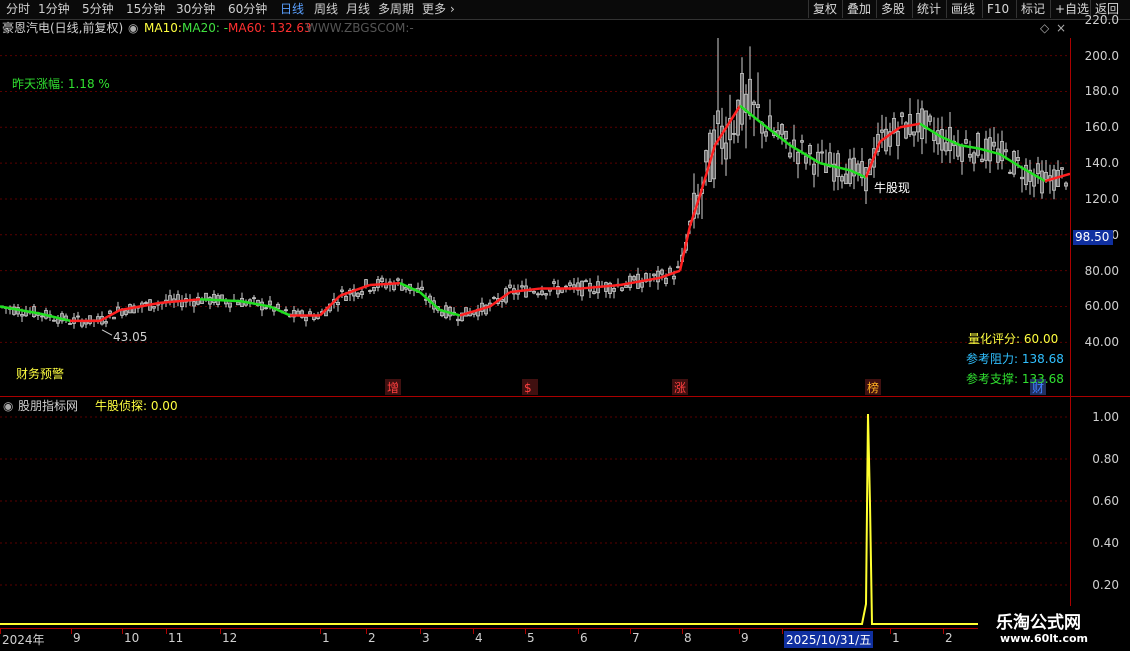 The width and height of the screenshot is (1130, 651). Describe the element at coordinates (61, 84) in the screenshot. I see `yesterday-change-label: 昨天涨幅: 1.18 %` at that location.